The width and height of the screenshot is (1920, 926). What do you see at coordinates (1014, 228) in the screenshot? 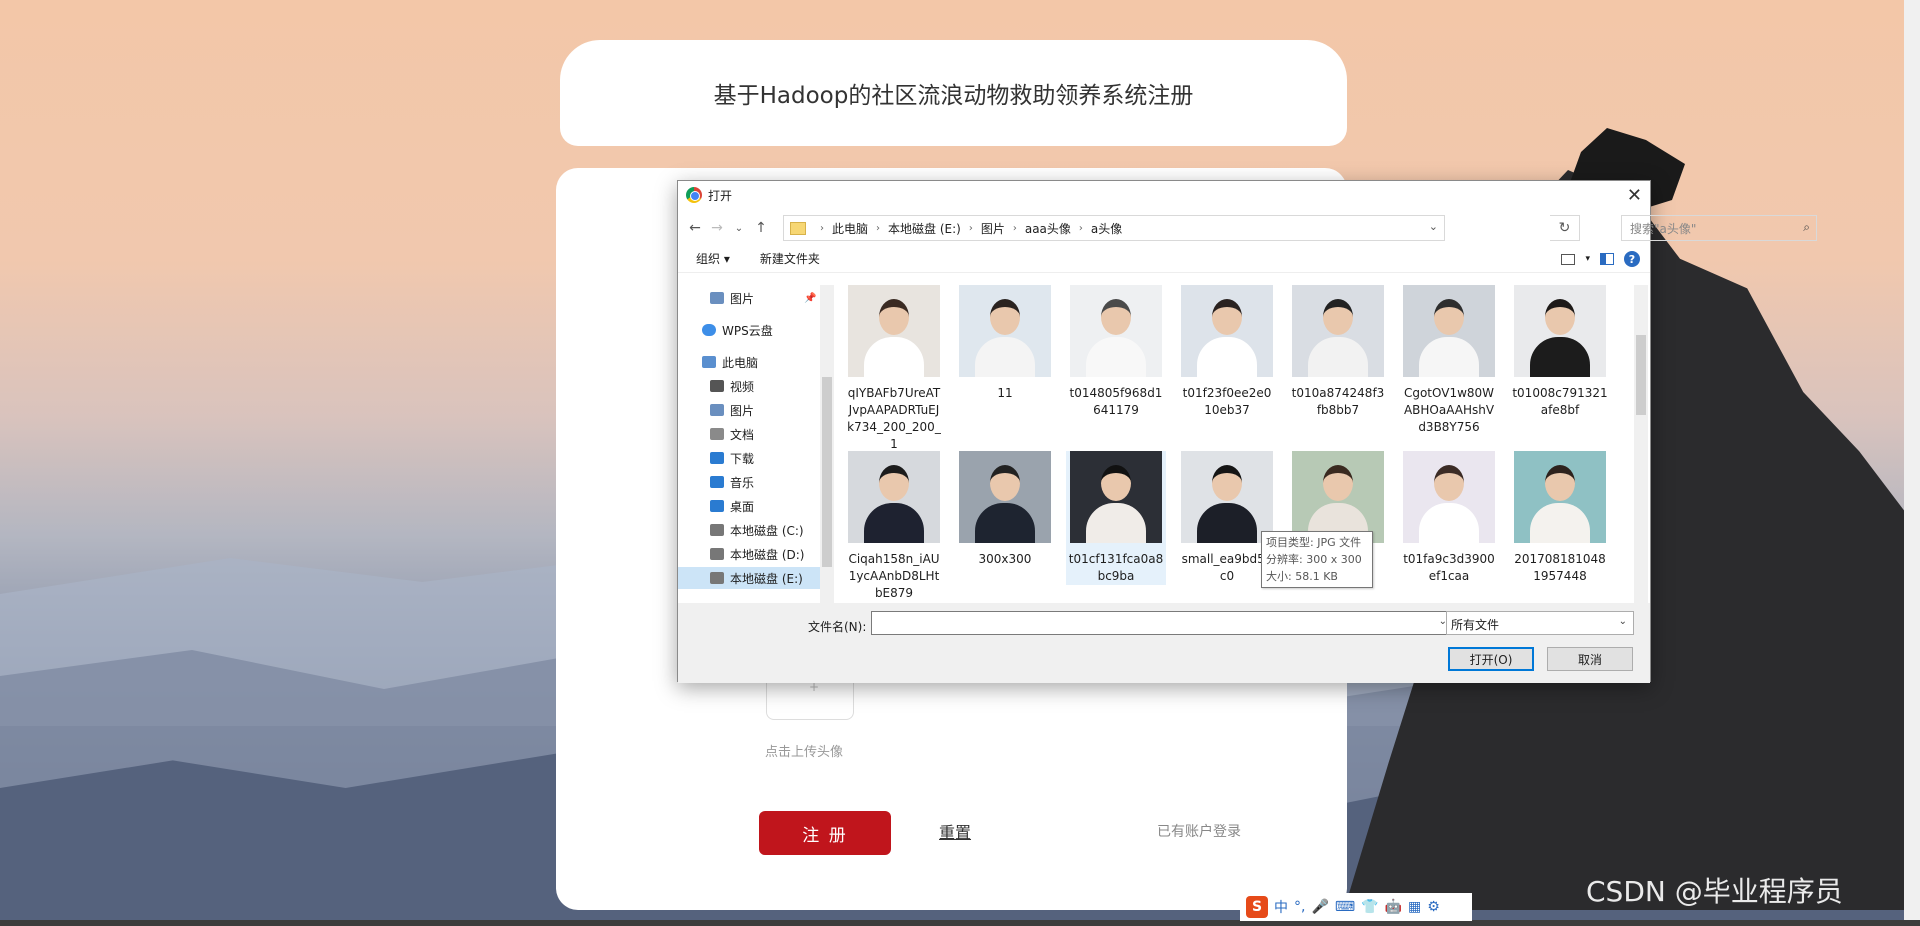
I see `chevron-right-icon: ›` at bounding box center [1014, 228].